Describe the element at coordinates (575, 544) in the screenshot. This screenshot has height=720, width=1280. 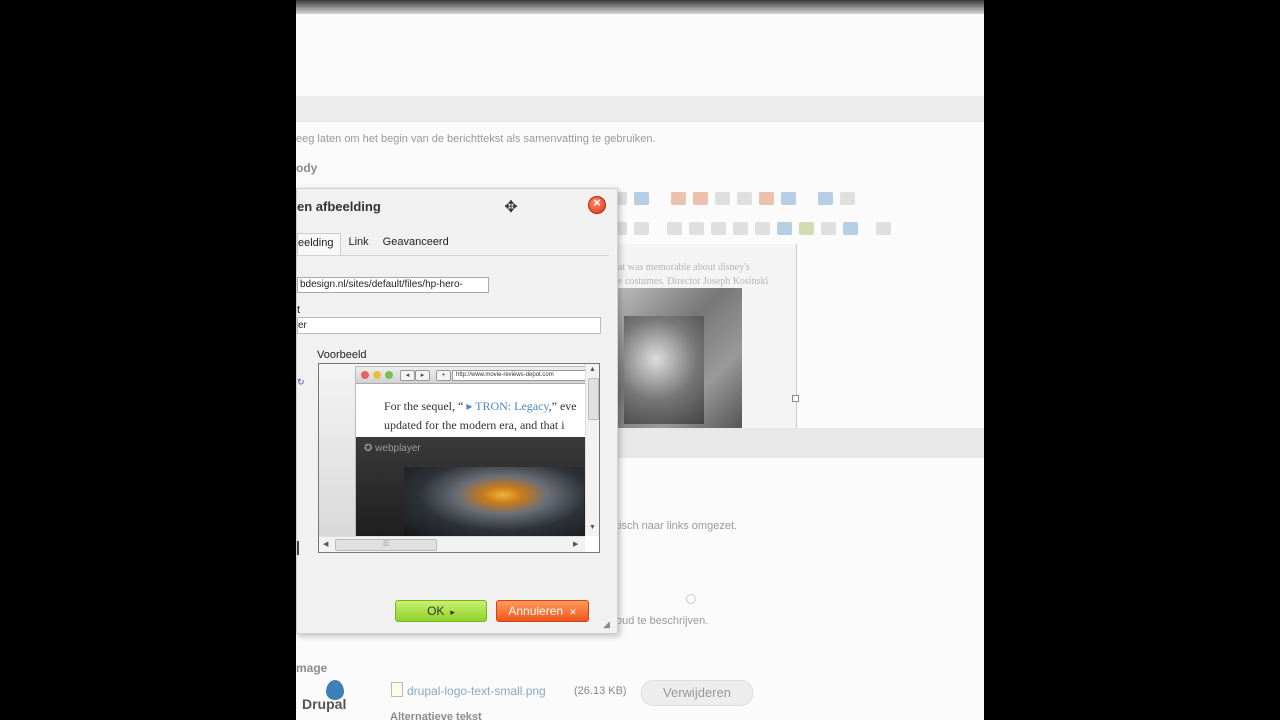
I see `scroll-right-icon: ▶` at that location.